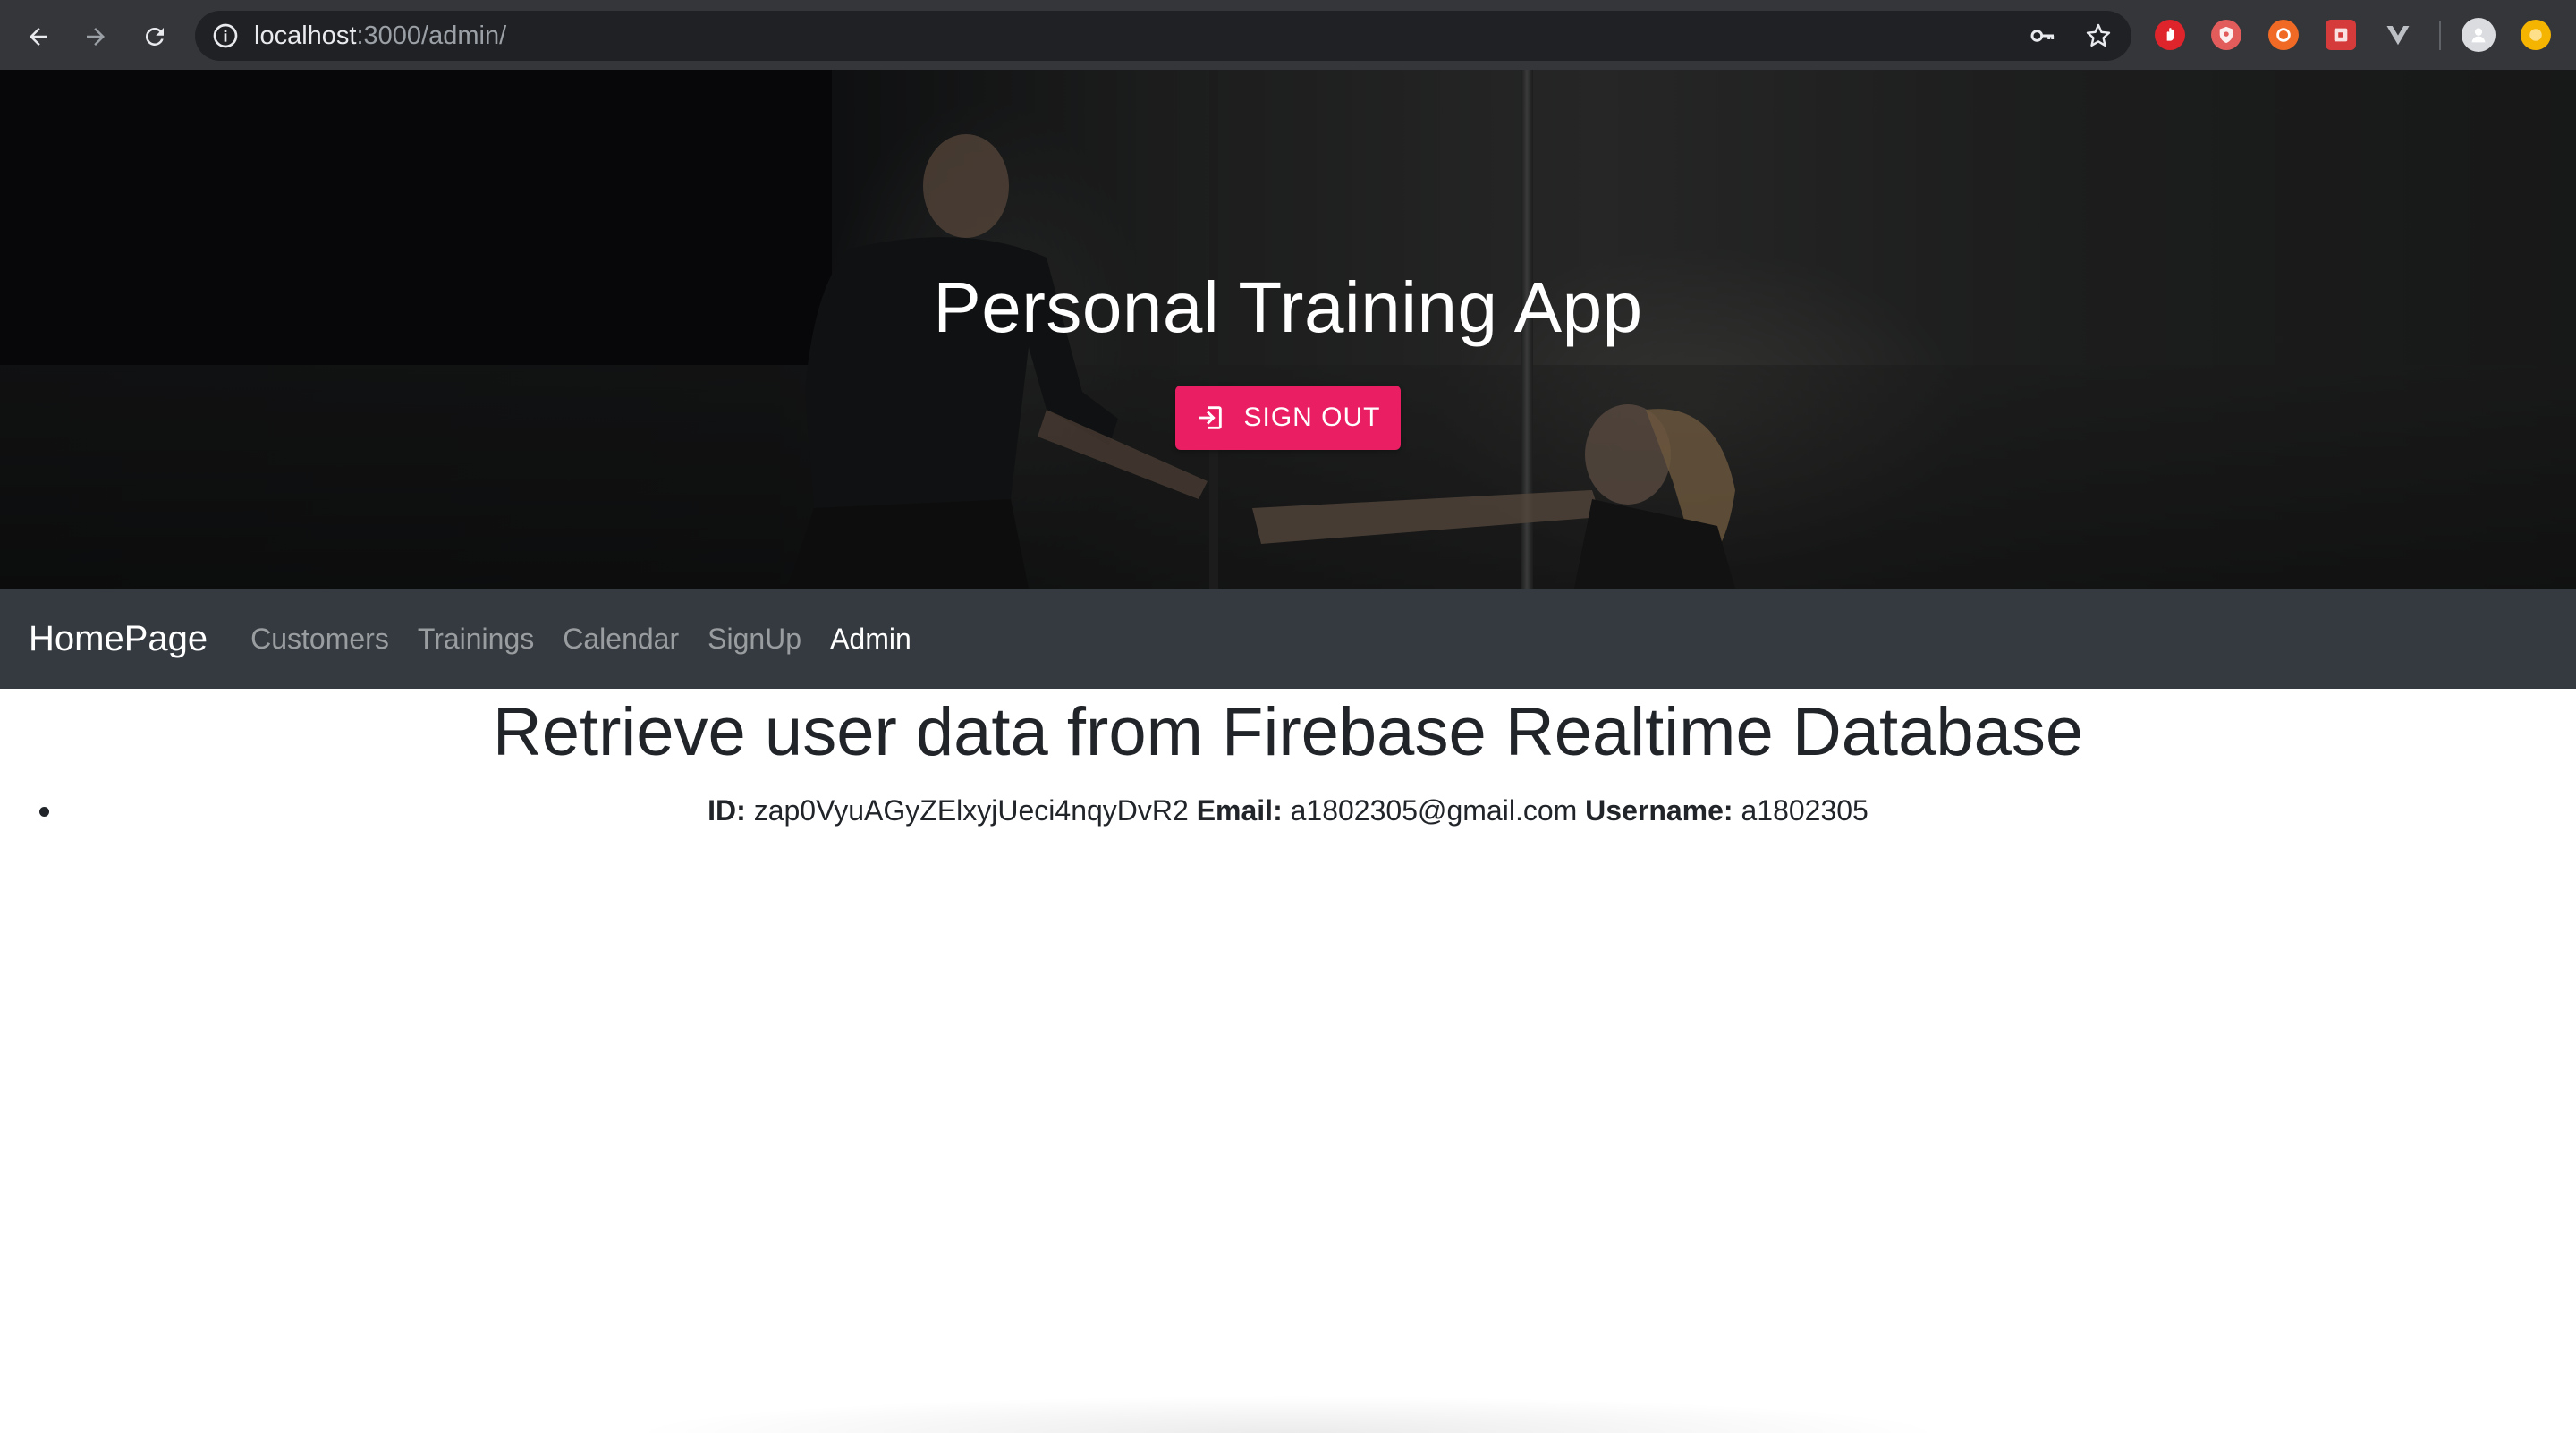 This screenshot has width=2576, height=1433. What do you see at coordinates (1659, 810) in the screenshot?
I see `username-label: Username:` at bounding box center [1659, 810].